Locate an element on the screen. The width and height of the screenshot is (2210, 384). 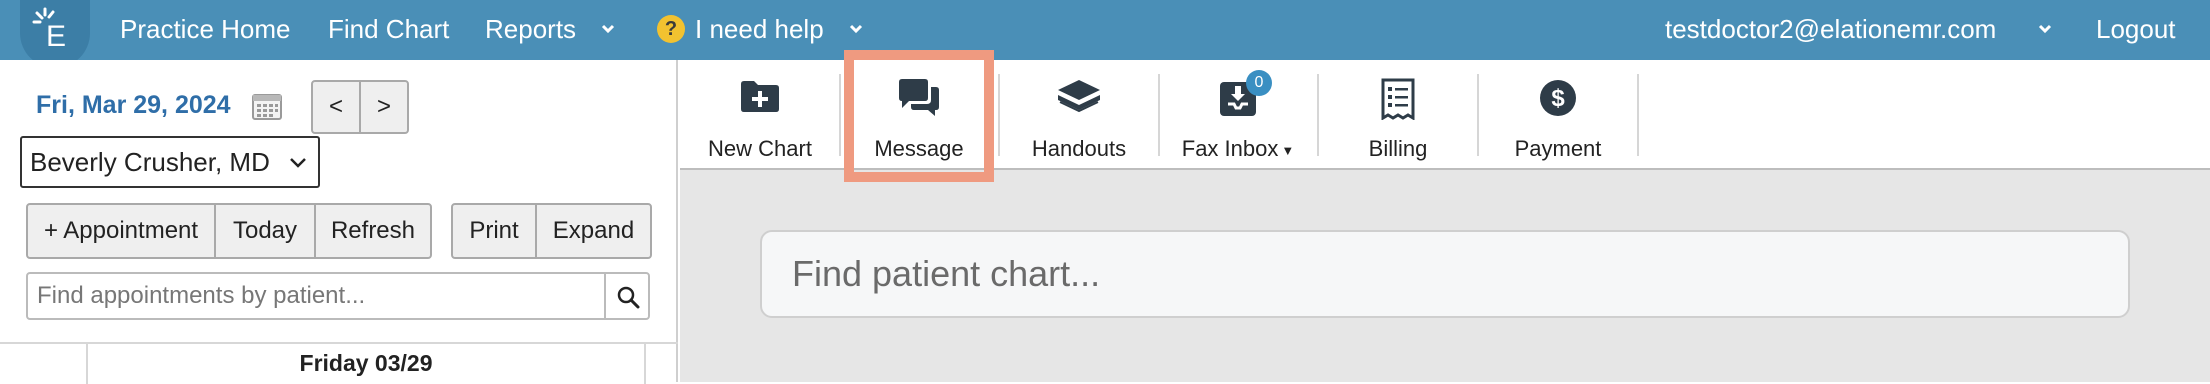
fax-count-badge: 0 is located at coordinates (1259, 83).